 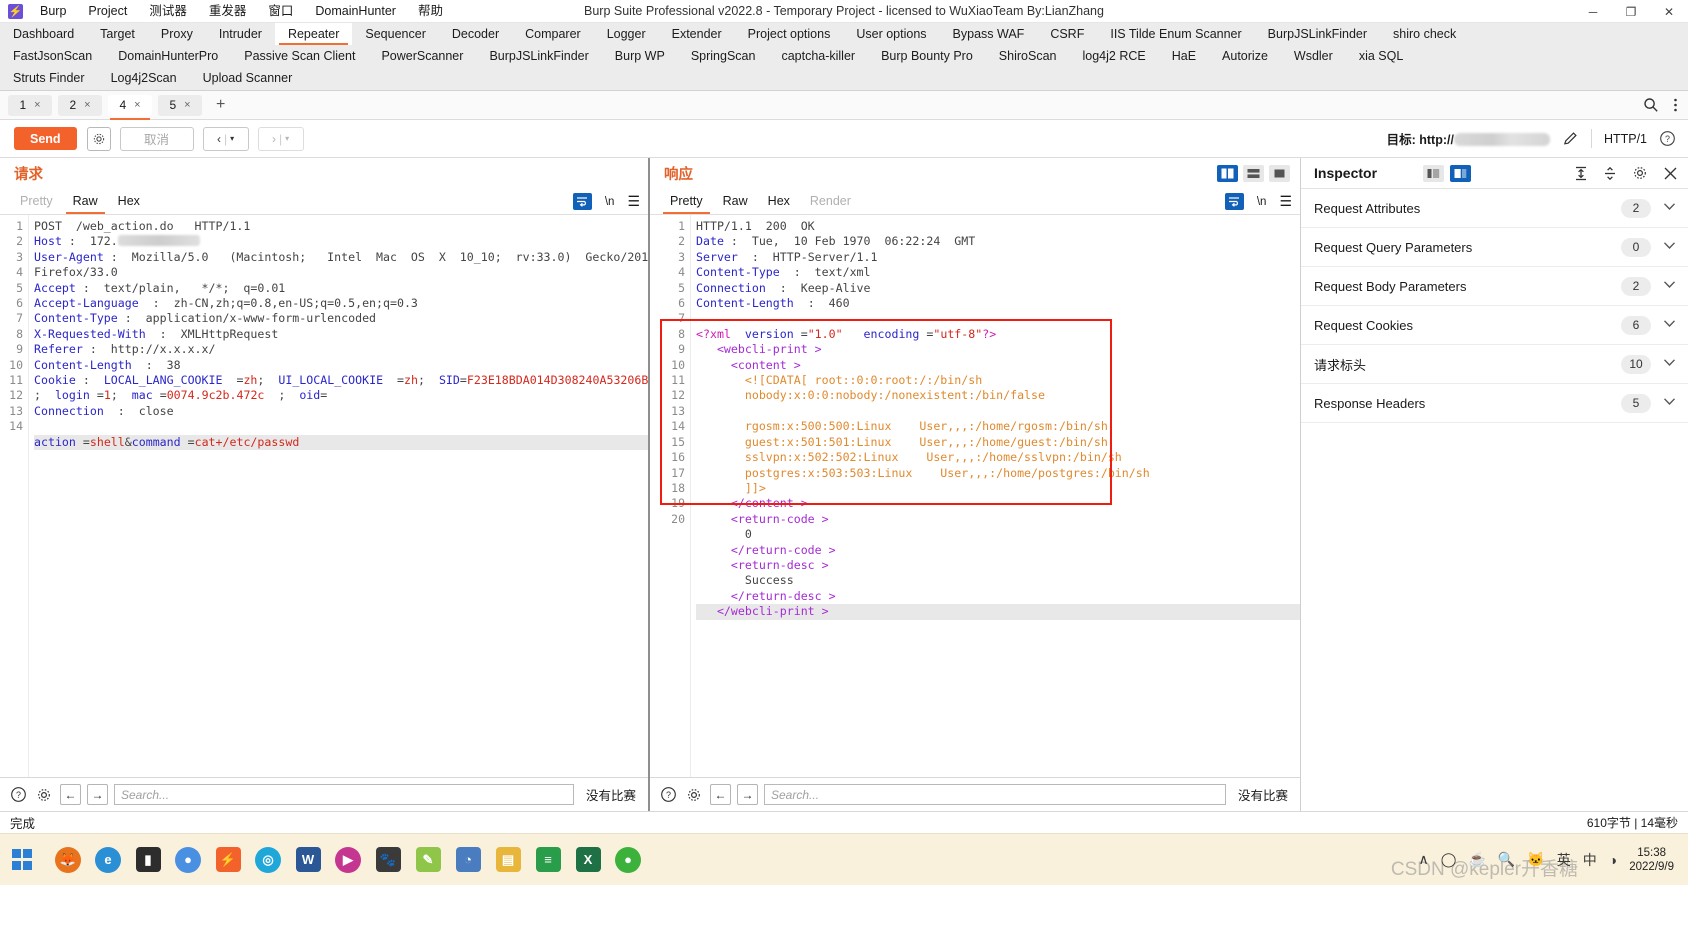 I want to click on wechat-icon: ●, so click(x=628, y=860).